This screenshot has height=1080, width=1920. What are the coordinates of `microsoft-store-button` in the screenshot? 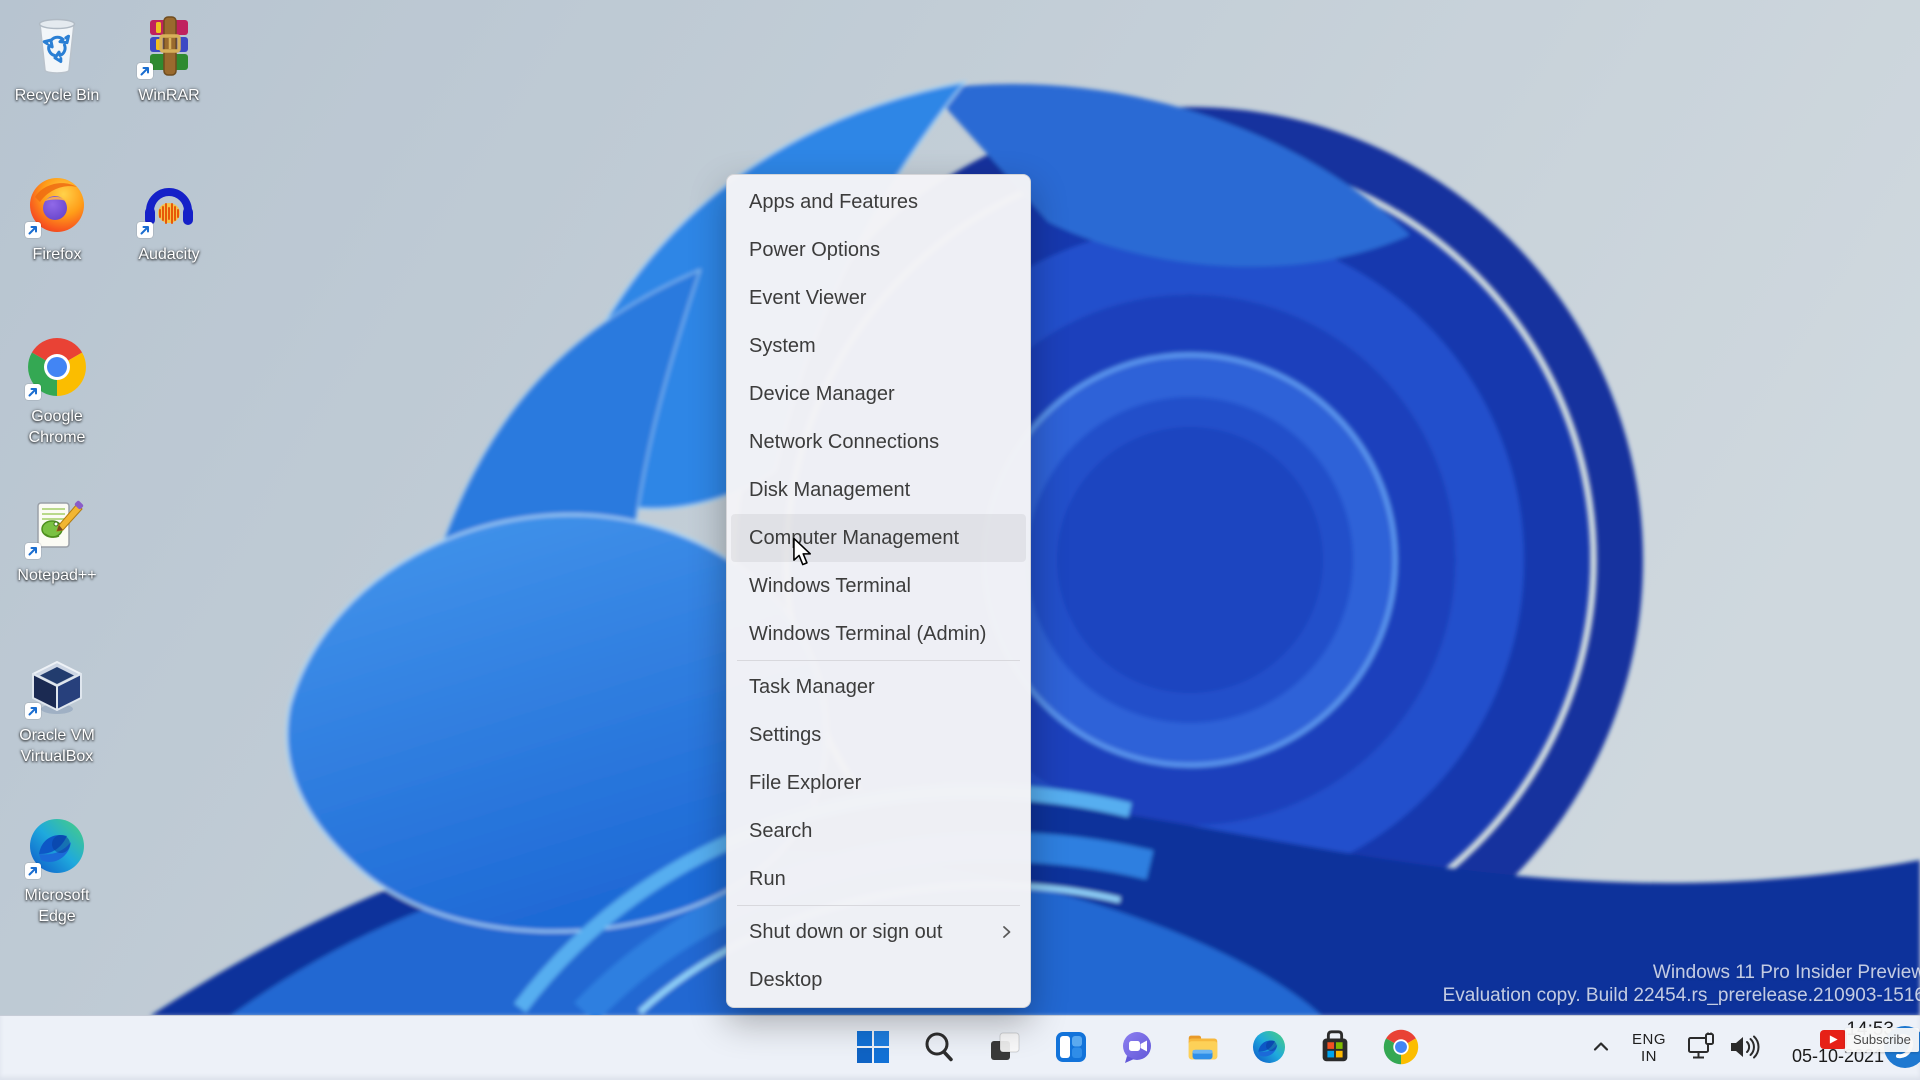 It's located at (1335, 1047).